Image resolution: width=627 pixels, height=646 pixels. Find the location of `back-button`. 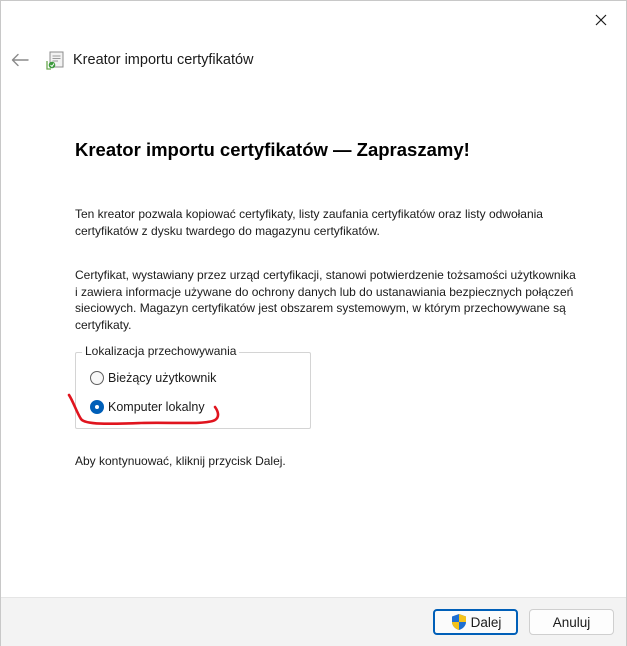

back-button is located at coordinates (20, 60).